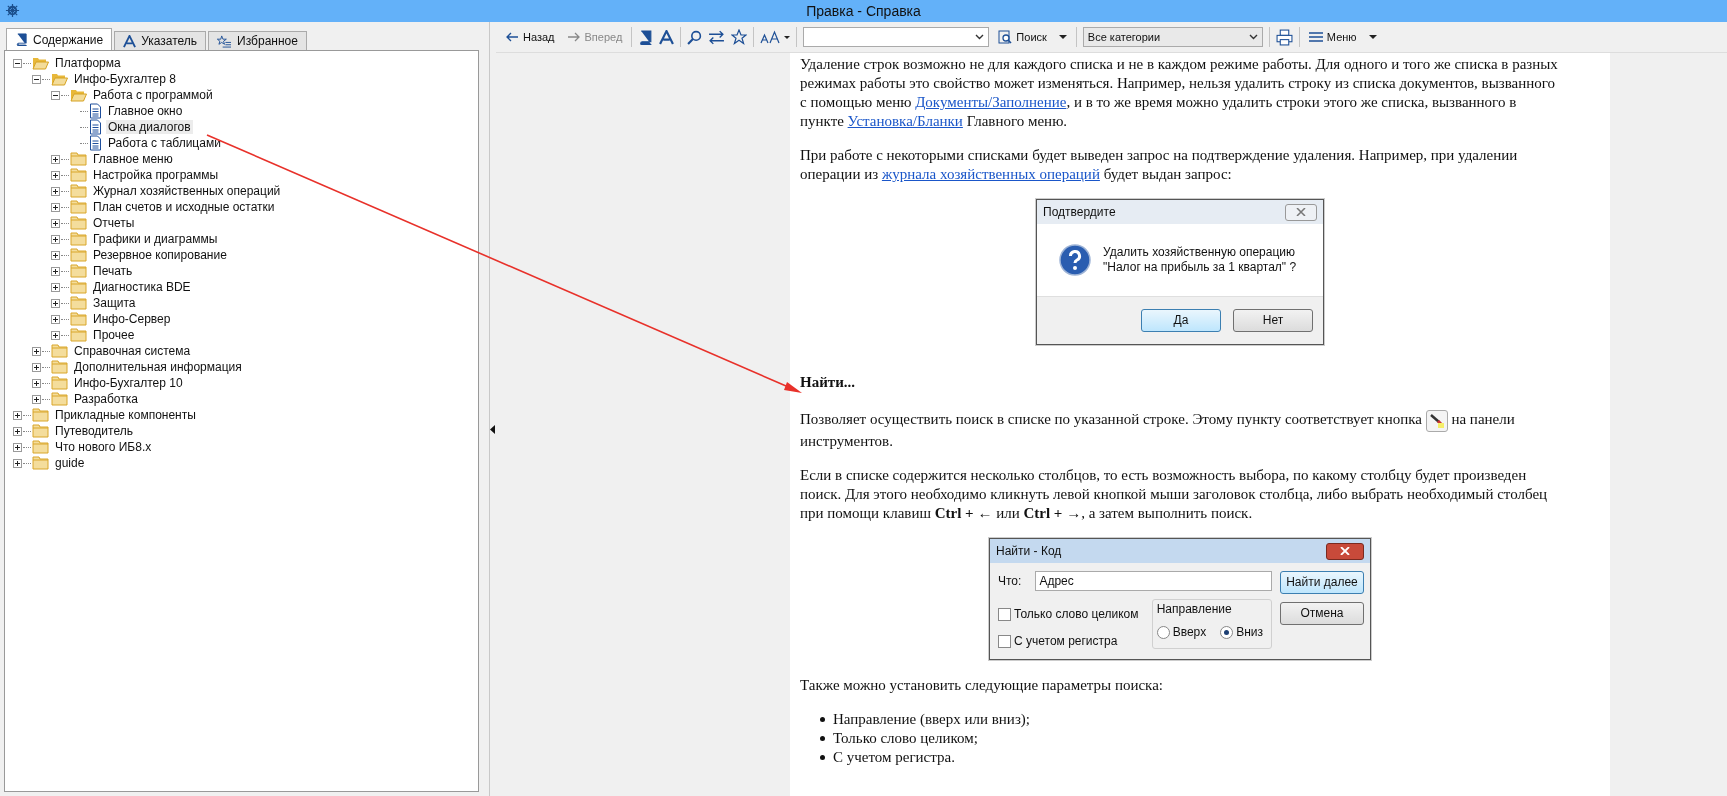 Image resolution: width=1727 pixels, height=796 pixels. Describe the element at coordinates (1273, 320) in the screenshot. I see `dialog-button: Нет` at that location.